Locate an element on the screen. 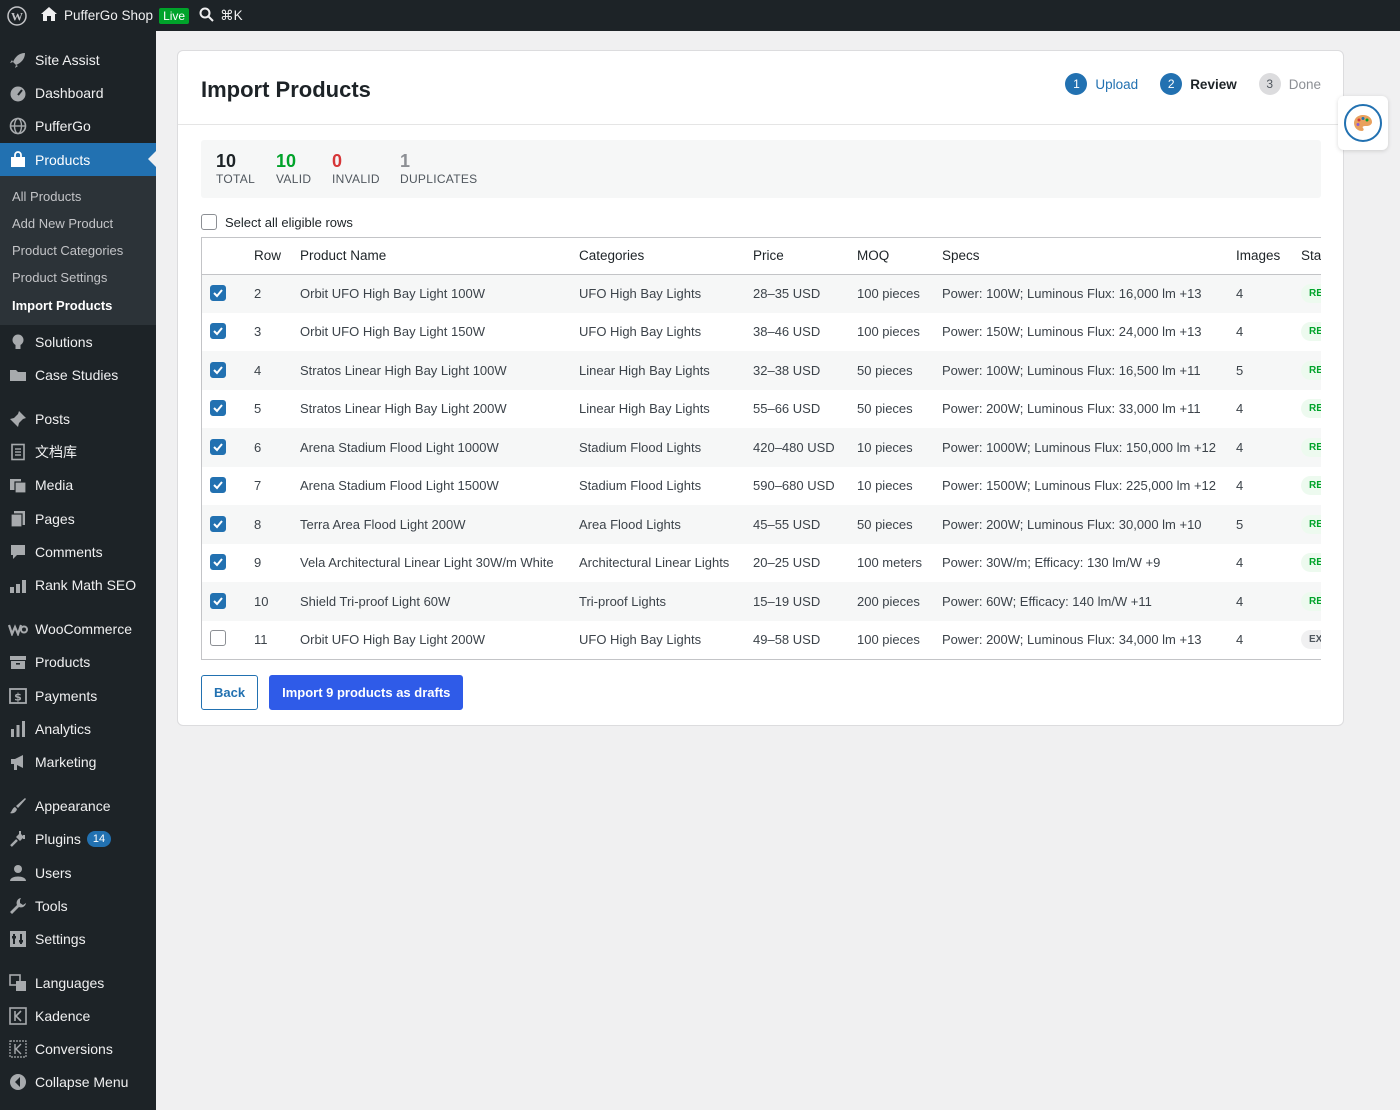  step-number: 3 is located at coordinates (1269, 84).